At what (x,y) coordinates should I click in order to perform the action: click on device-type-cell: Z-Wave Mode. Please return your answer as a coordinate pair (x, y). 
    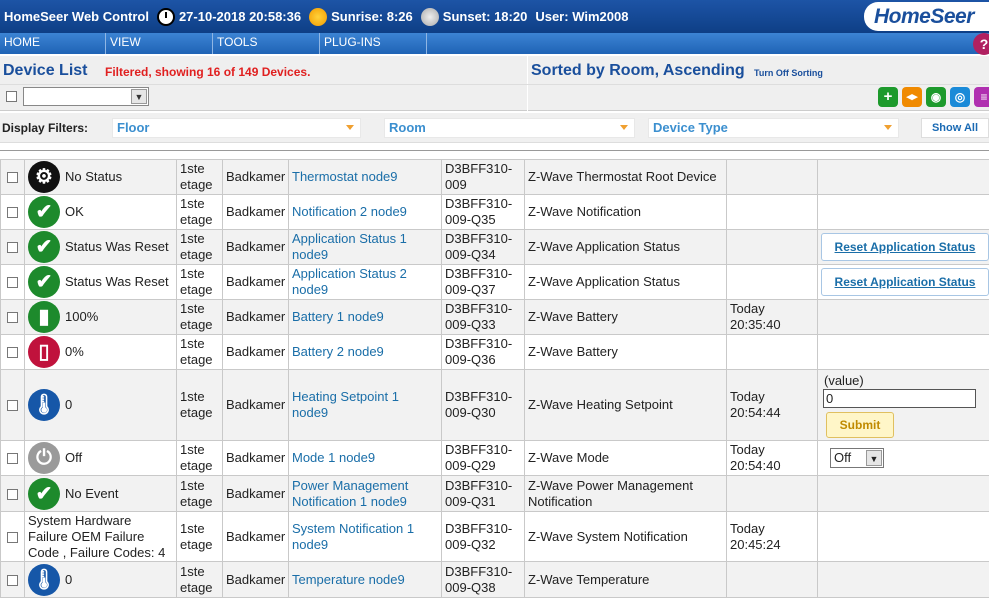
    Looking at the image, I should click on (625, 458).